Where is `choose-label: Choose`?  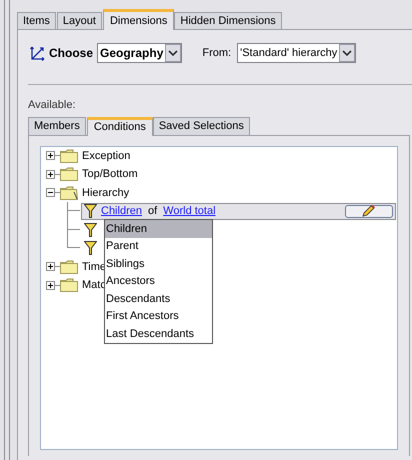 choose-label: Choose is located at coordinates (71, 53).